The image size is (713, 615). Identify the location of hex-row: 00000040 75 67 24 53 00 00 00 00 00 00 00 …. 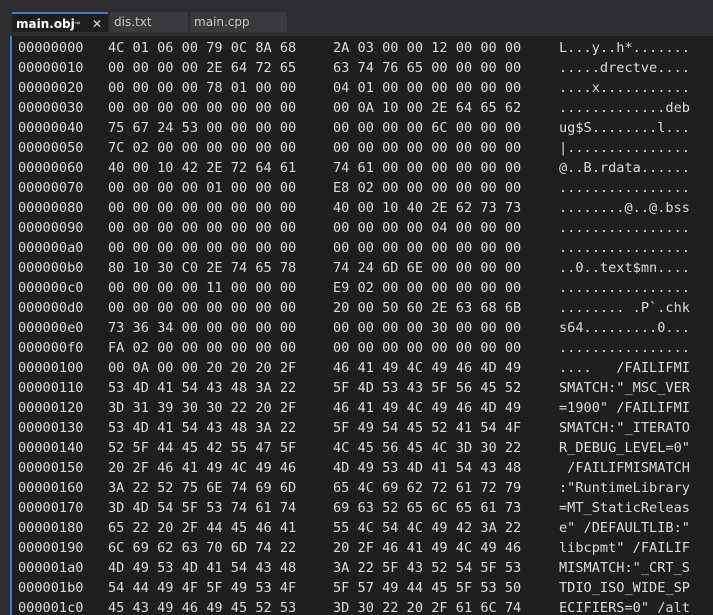
(362, 128).